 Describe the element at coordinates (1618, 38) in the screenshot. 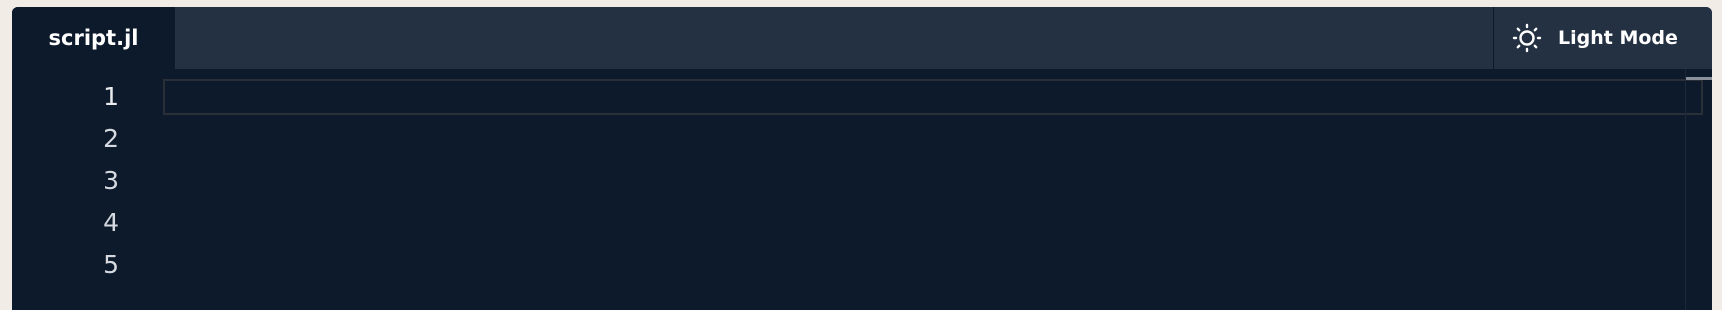

I see `light-mode-label: Light Mode` at that location.